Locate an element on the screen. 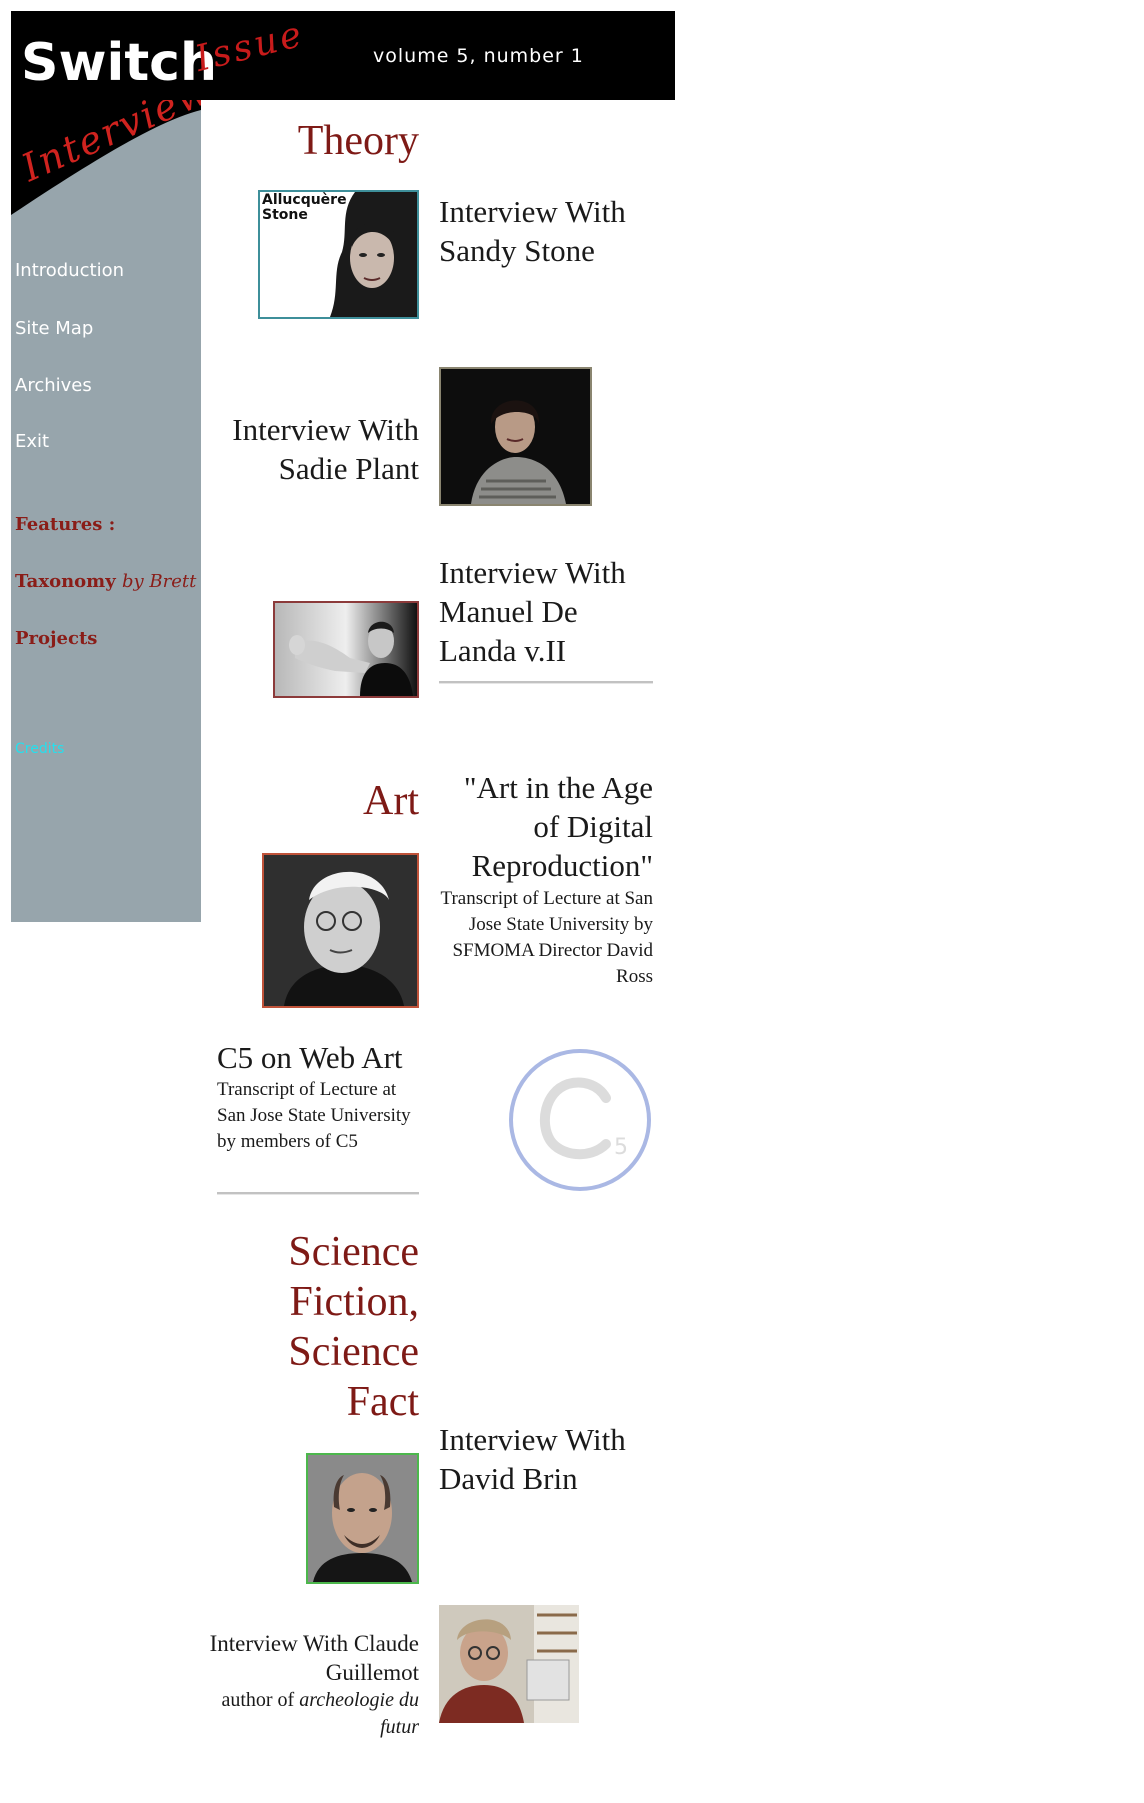  sidebar-item-exit: Exit is located at coordinates (32, 441).